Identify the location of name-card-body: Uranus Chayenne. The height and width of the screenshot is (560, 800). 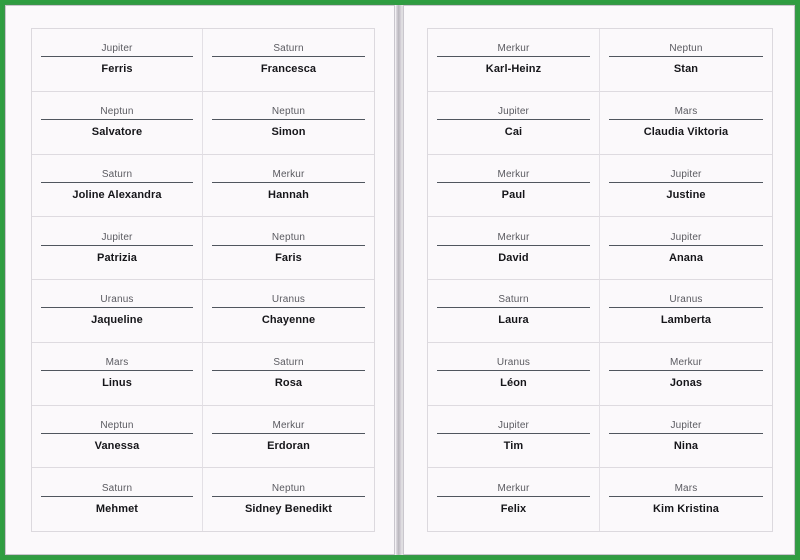
(288, 310).